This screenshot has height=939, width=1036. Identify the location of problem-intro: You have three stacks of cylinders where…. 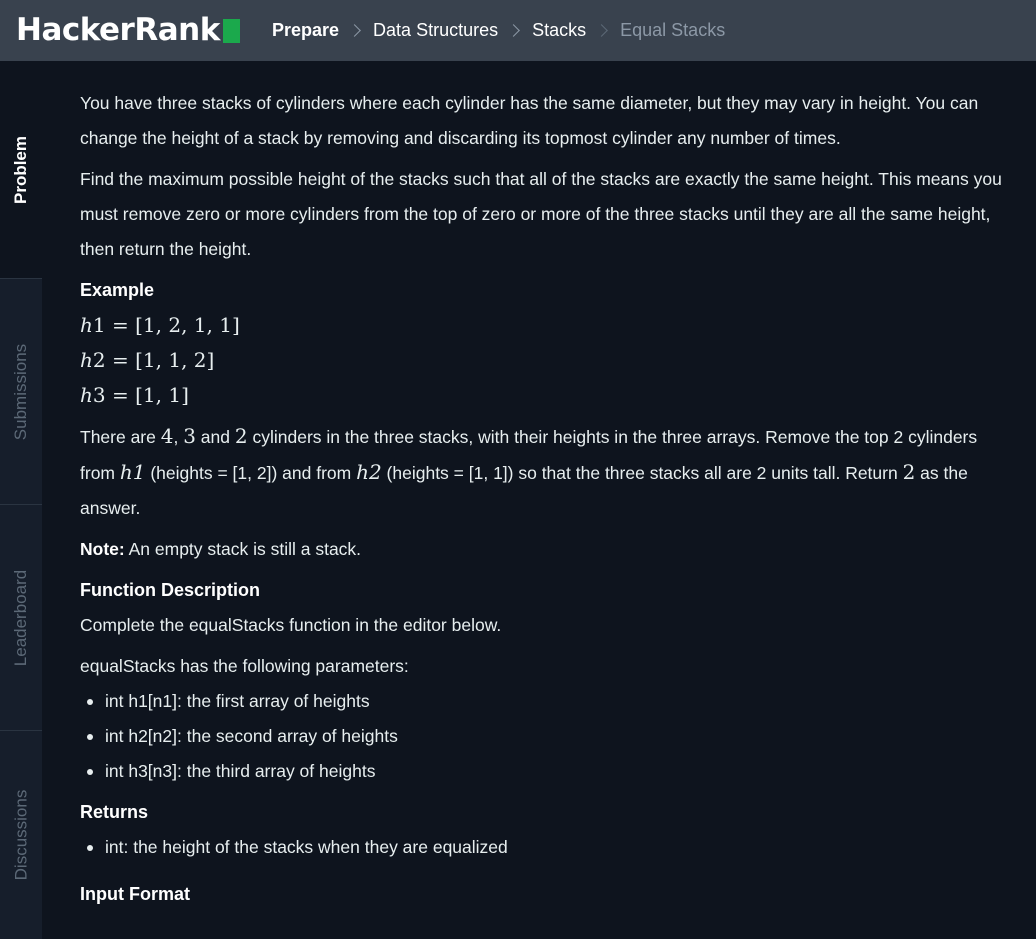
(529, 120).